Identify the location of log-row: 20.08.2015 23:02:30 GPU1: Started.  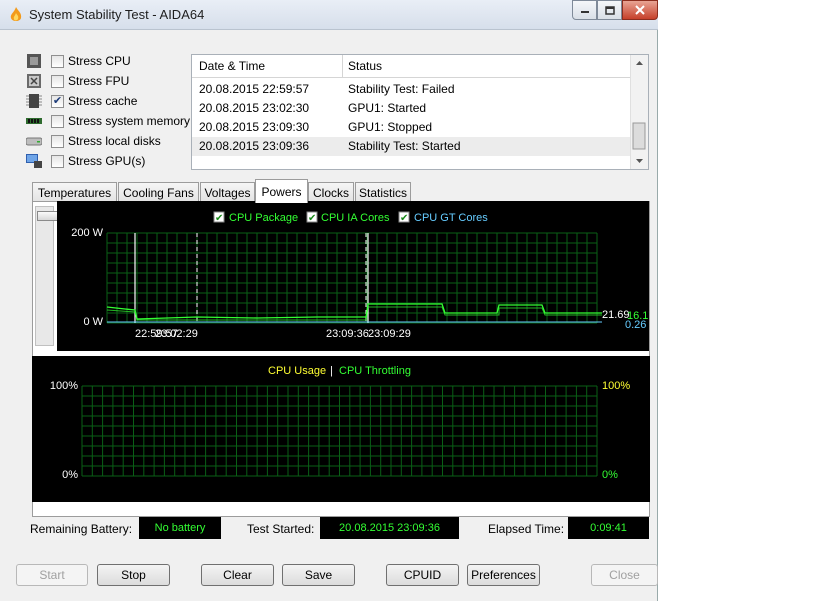
(412, 108).